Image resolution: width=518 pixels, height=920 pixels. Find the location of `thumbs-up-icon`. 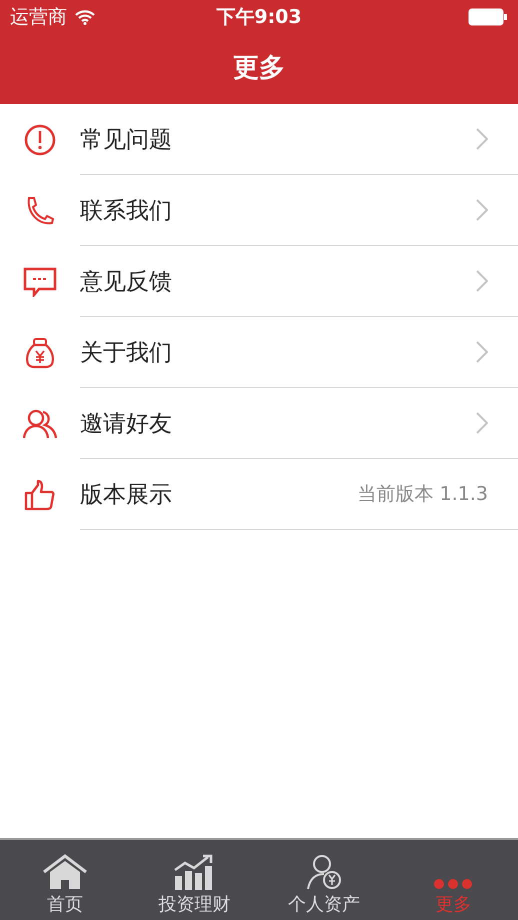

thumbs-up-icon is located at coordinates (40, 494).